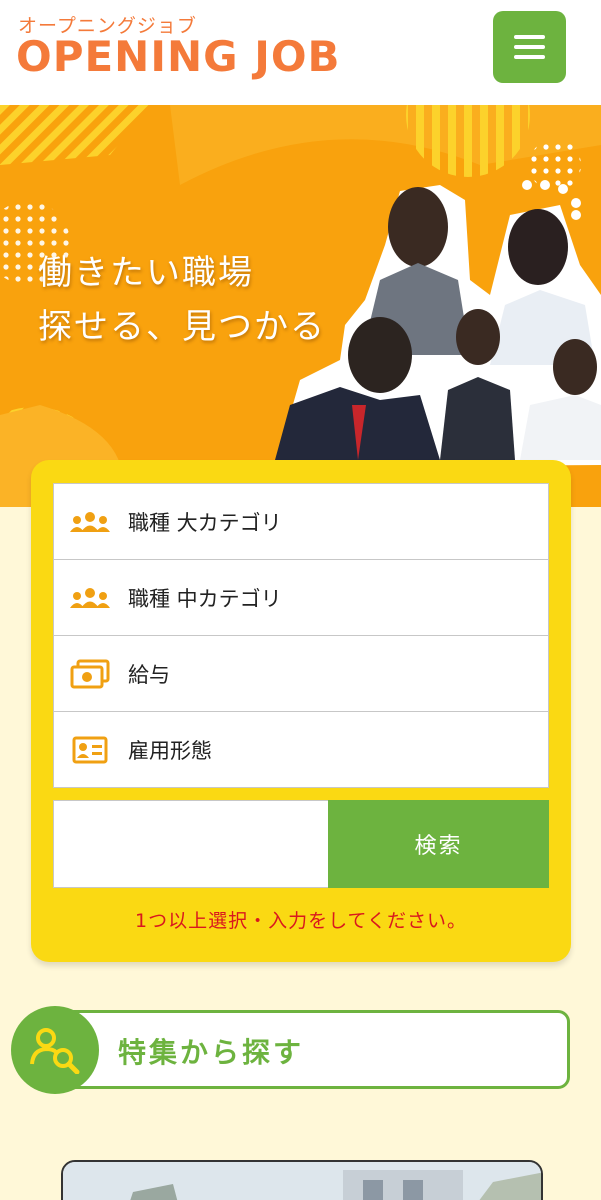 This screenshot has width=601, height=1200. Describe the element at coordinates (146, 273) in the screenshot. I see `hero-headline-line1: 働きたい職場` at that location.